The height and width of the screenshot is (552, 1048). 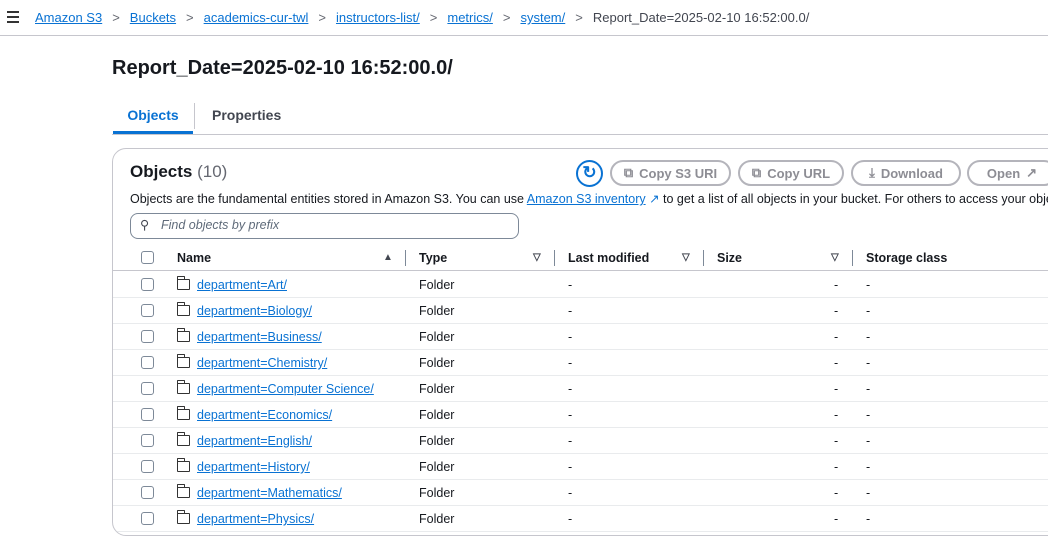 I want to click on download-label: Download, so click(x=911, y=173).